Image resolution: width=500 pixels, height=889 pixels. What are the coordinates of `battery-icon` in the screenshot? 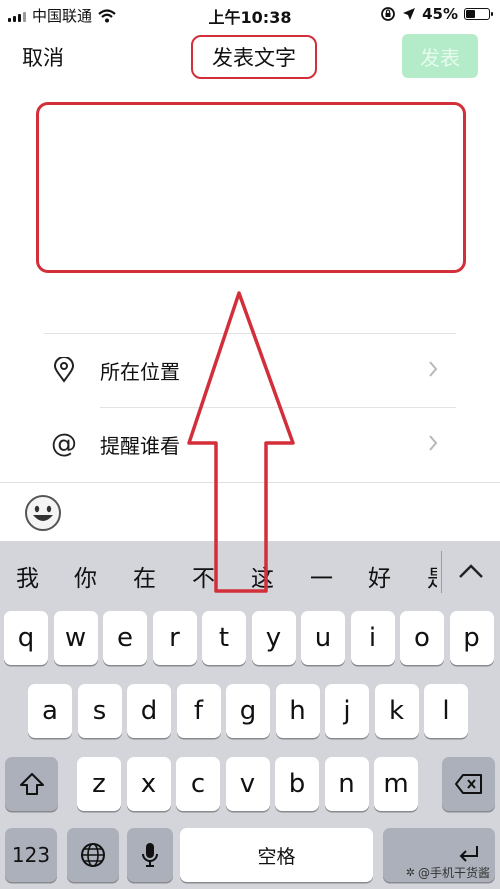 It's located at (478, 14).